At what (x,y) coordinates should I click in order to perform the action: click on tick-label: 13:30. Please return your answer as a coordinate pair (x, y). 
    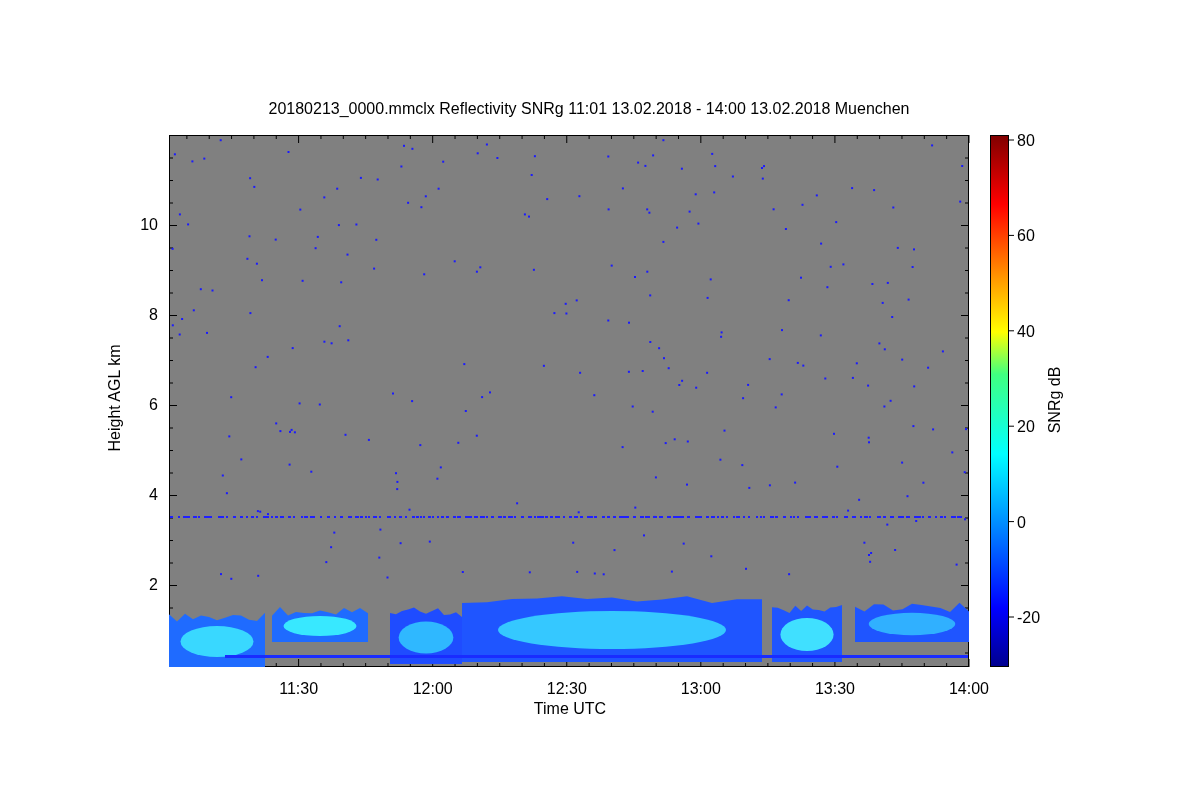
    Looking at the image, I should click on (834, 688).